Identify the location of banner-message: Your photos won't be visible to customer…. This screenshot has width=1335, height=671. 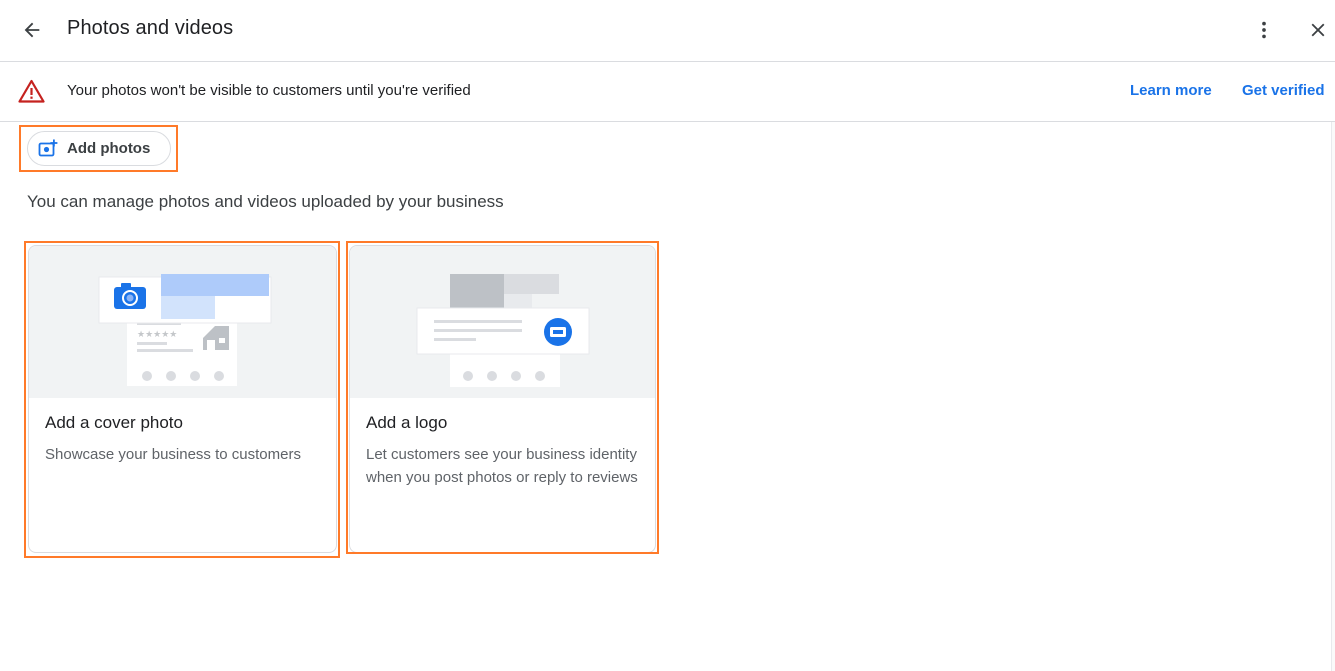
(269, 90).